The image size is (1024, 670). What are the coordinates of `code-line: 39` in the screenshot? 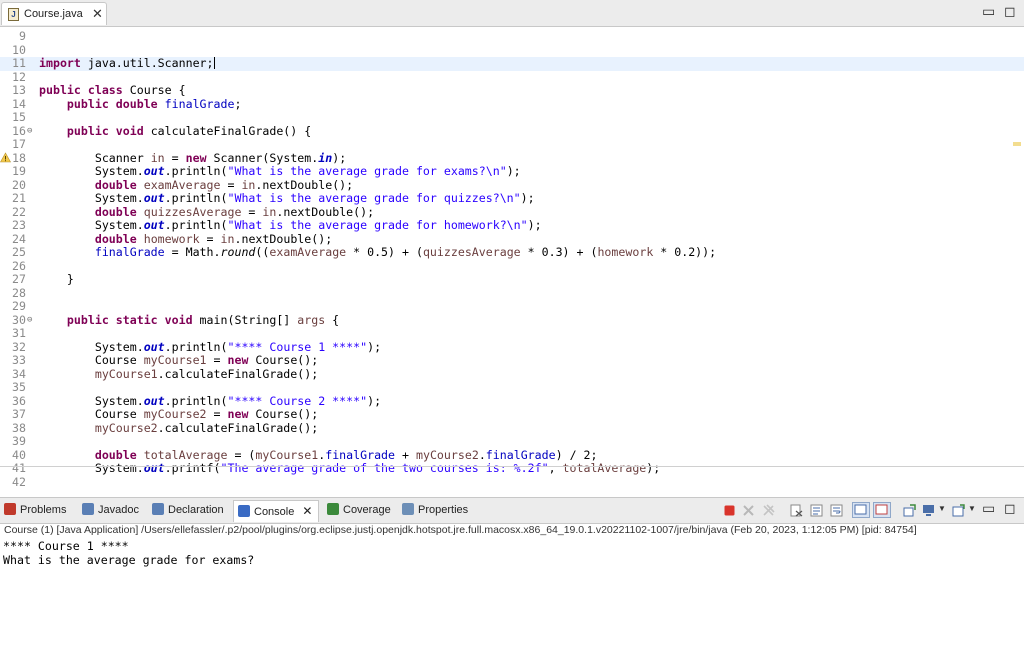 It's located at (512, 442).